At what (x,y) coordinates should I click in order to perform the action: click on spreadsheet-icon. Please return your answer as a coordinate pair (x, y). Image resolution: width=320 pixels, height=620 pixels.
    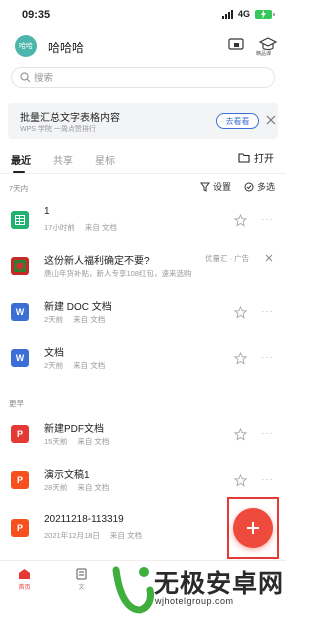
    Looking at the image, I should click on (20, 220).